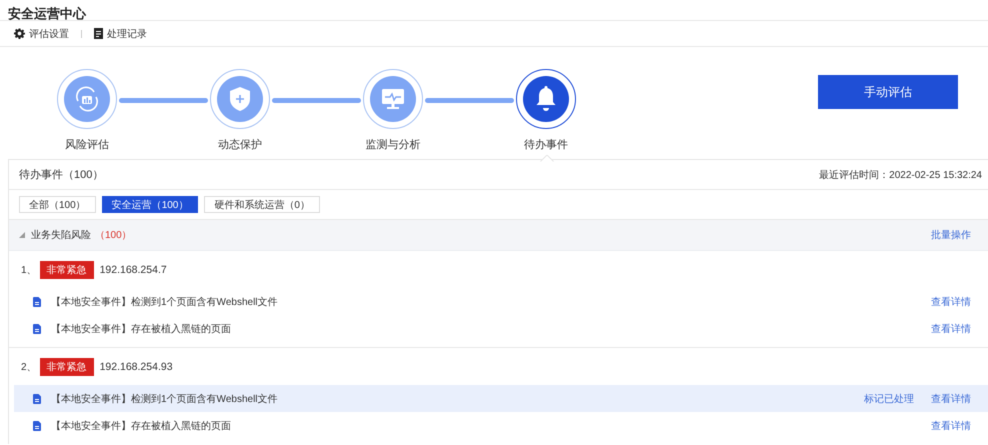 This screenshot has width=988, height=445. What do you see at coordinates (133, 270) in the screenshot?
I see `ip-address: 192.168.254.7` at bounding box center [133, 270].